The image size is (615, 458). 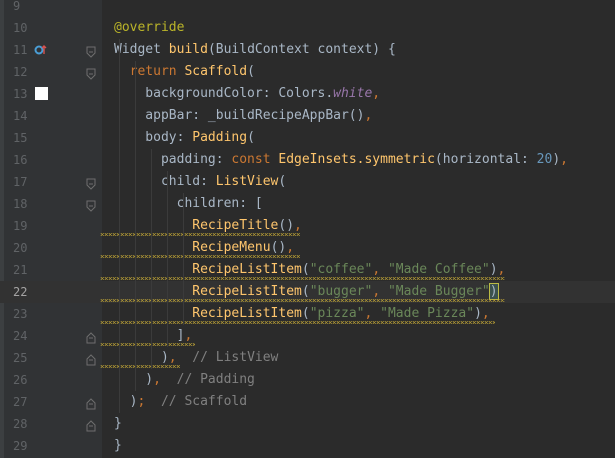 I want to click on code-line: 29}, so click(x=307, y=446).